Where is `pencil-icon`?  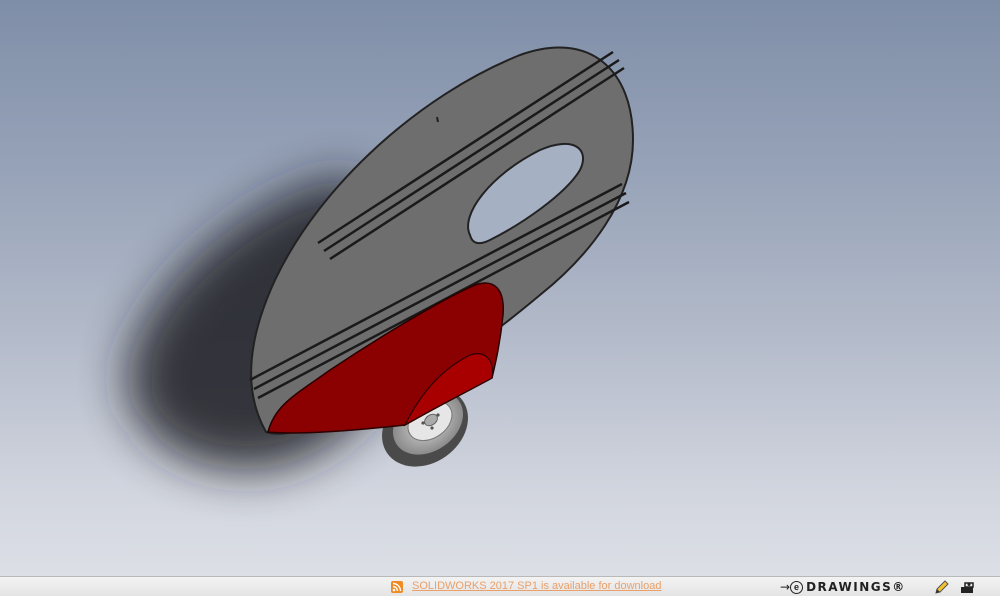 pencil-icon is located at coordinates (942, 587).